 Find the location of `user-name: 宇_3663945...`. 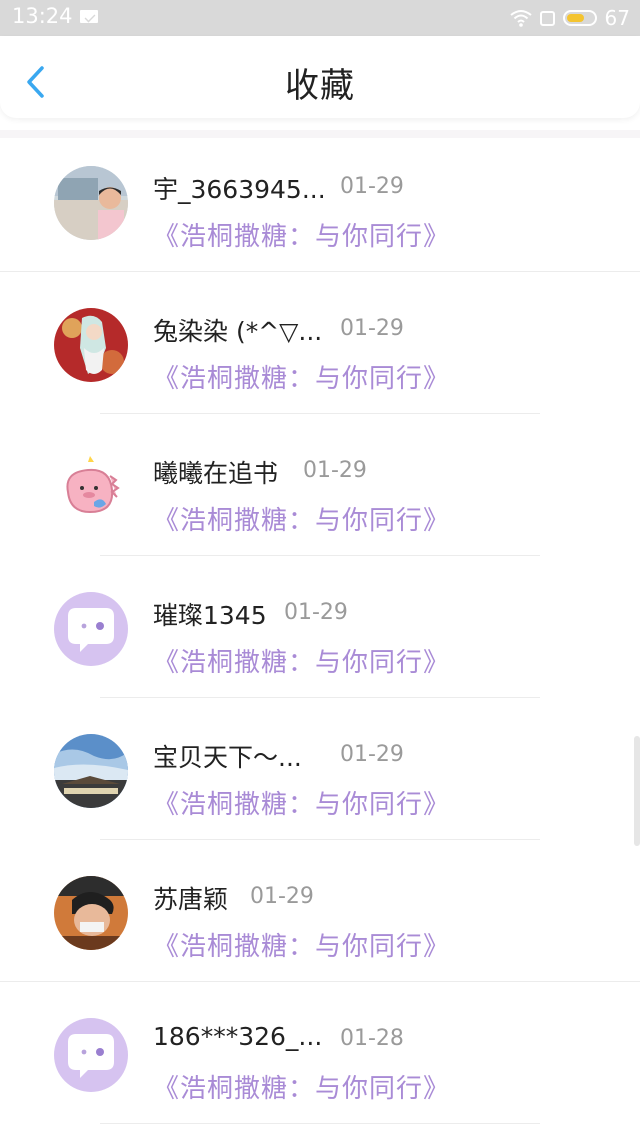

user-name: 宇_3663945... is located at coordinates (239, 188).